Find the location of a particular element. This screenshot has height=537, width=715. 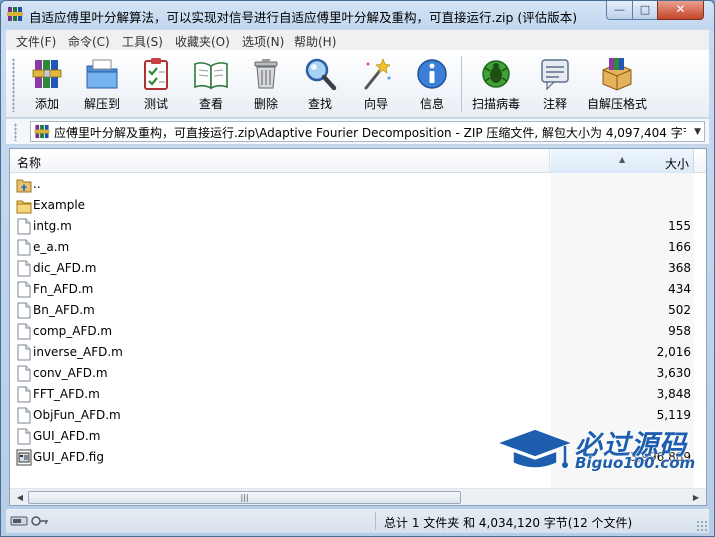

find-button: 查找 is located at coordinates (320, 84).